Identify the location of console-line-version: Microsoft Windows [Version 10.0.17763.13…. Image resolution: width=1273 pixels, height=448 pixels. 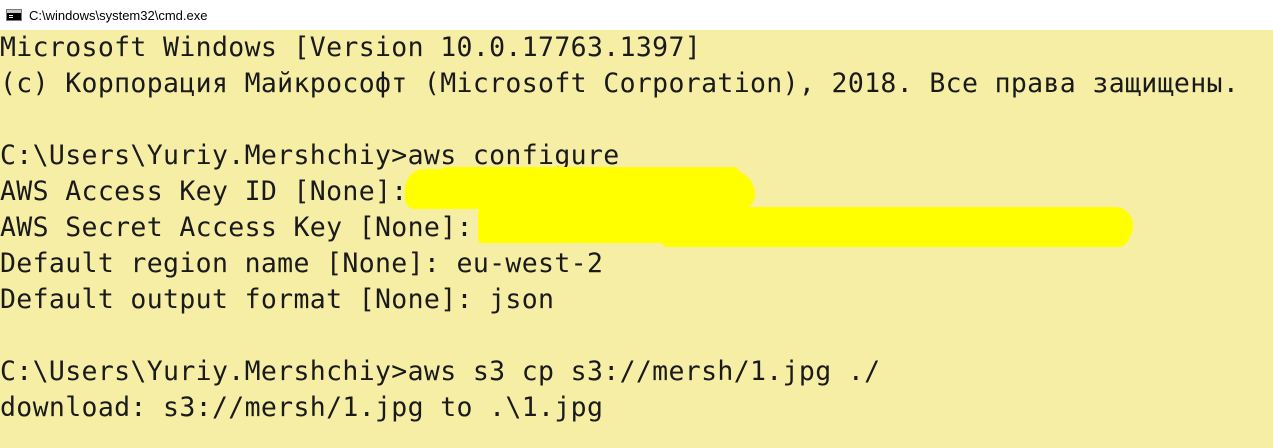
(351, 47).